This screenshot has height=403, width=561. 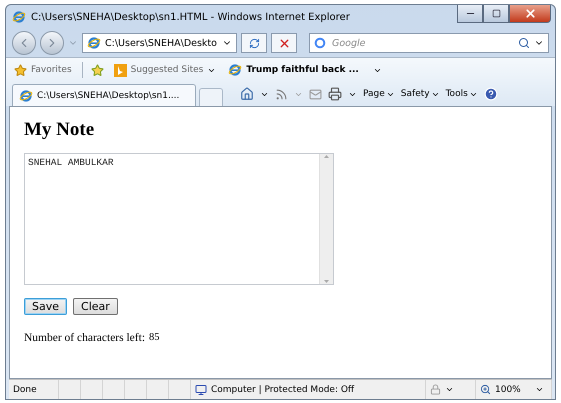 I want to click on counter-label: Number of characters left:, so click(x=85, y=338).